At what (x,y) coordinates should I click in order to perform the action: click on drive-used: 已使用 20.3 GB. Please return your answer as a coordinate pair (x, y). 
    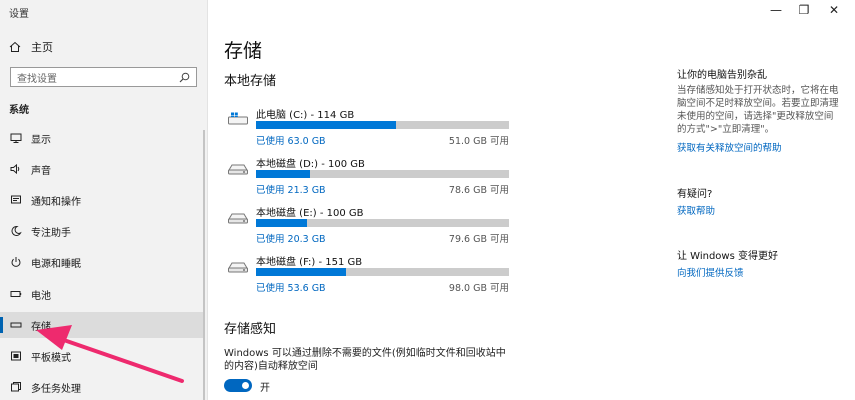
    Looking at the image, I should click on (291, 239).